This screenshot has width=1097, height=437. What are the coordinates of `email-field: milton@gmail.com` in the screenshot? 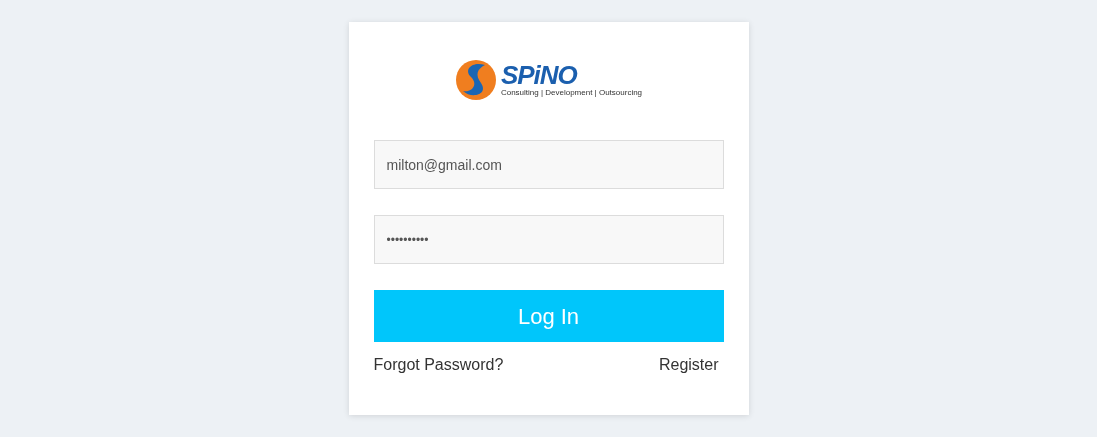 It's located at (548, 164).